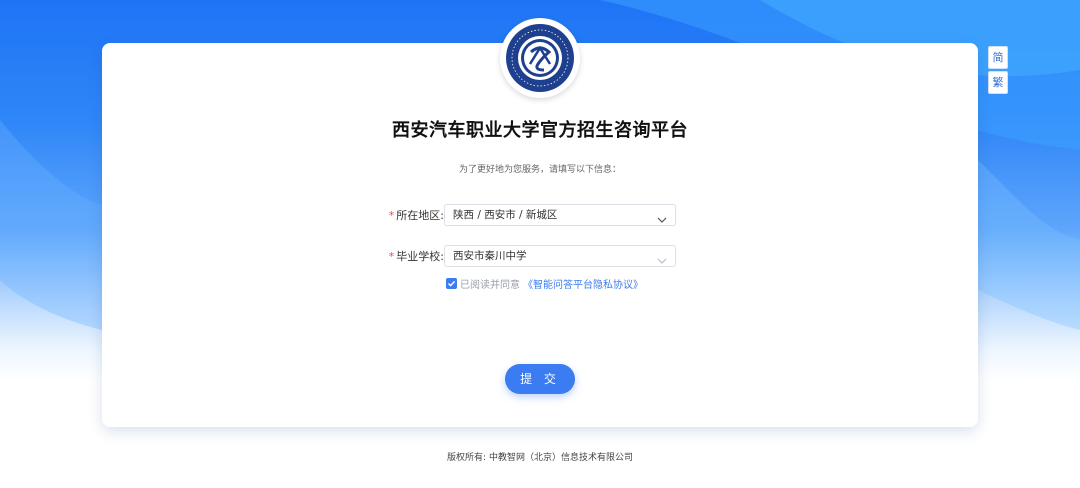  Describe the element at coordinates (583, 283) in the screenshot. I see `privacy-policy-link: 《智能问答平台隐私协议》` at that location.